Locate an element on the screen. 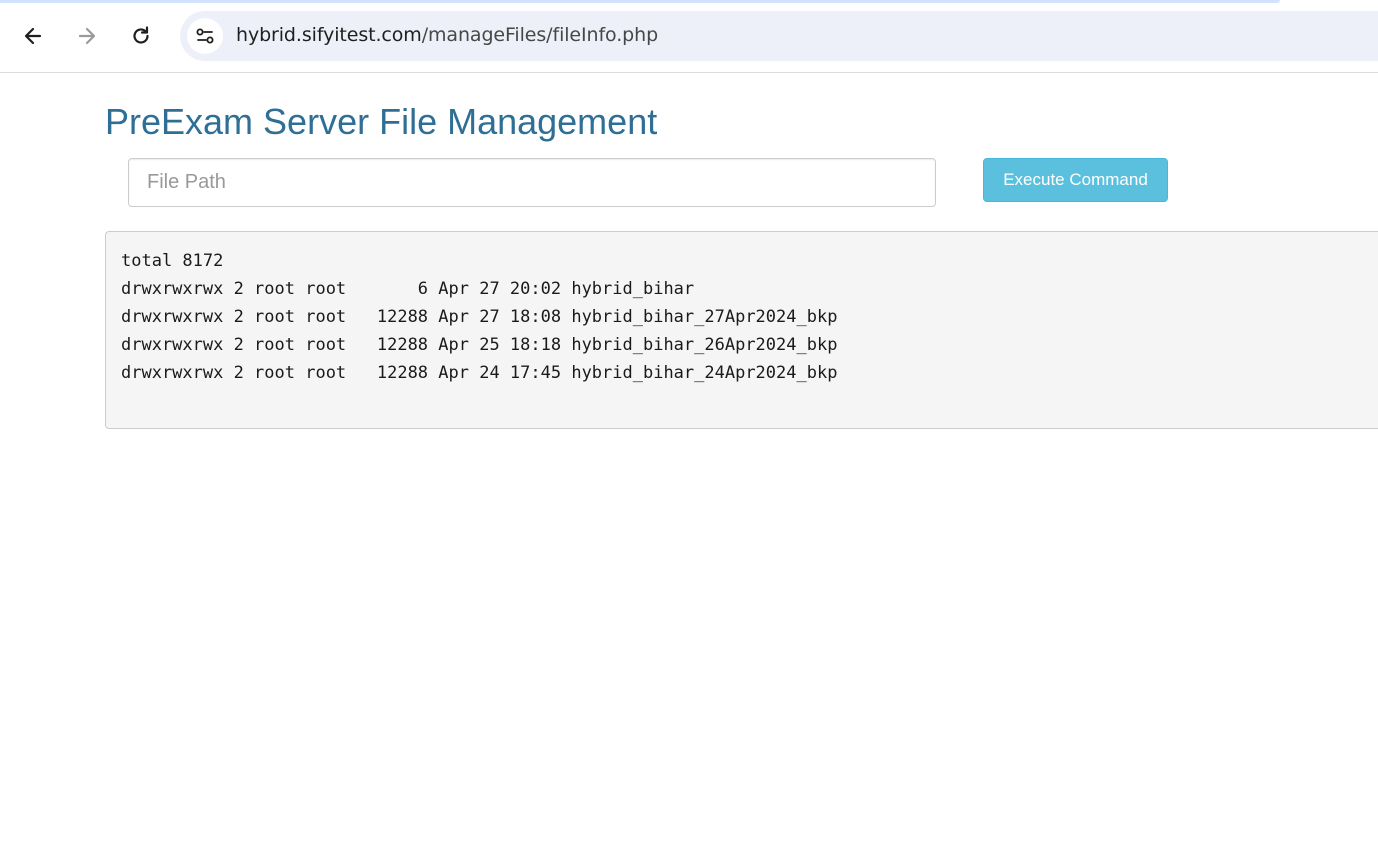  url-host: hybrid.sifyitest.com is located at coordinates (329, 35).